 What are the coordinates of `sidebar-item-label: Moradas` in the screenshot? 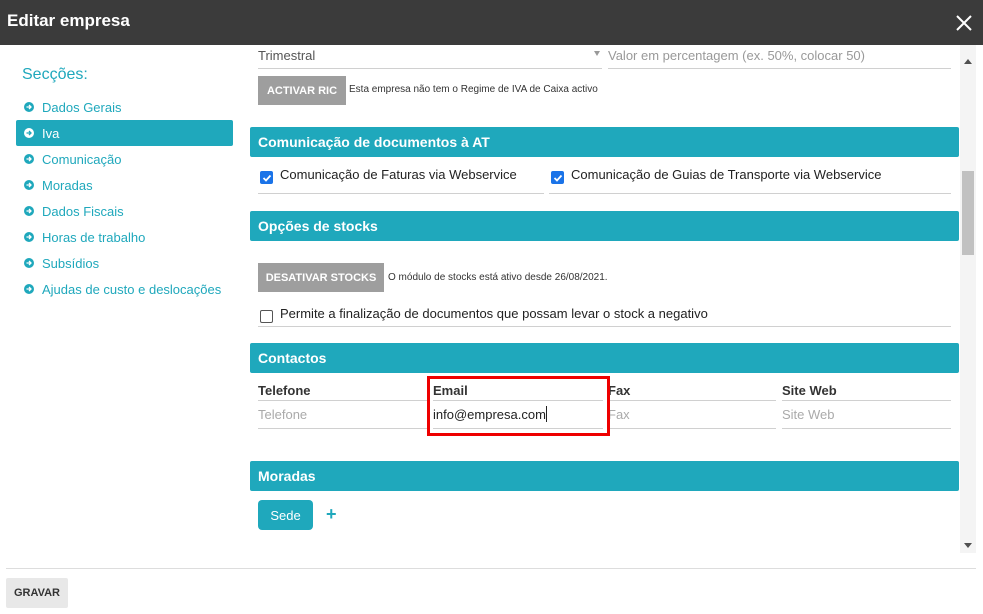 It's located at (67, 185).